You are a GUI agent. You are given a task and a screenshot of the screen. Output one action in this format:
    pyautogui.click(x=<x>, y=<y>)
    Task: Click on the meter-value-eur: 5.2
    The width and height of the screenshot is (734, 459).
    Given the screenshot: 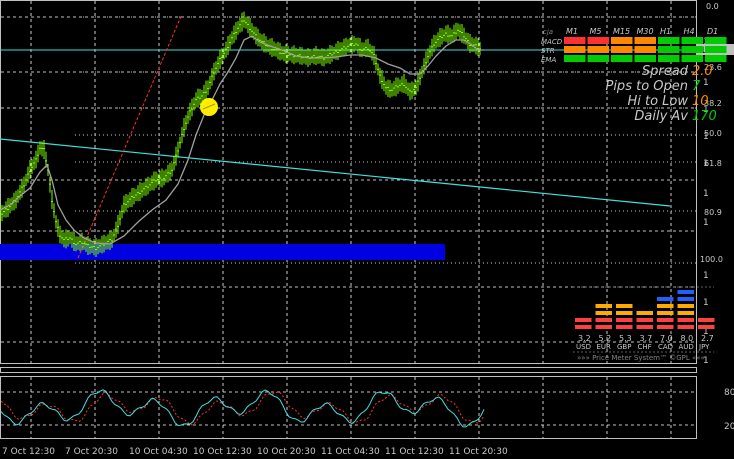 What is the action you would take?
    pyautogui.click(x=605, y=338)
    